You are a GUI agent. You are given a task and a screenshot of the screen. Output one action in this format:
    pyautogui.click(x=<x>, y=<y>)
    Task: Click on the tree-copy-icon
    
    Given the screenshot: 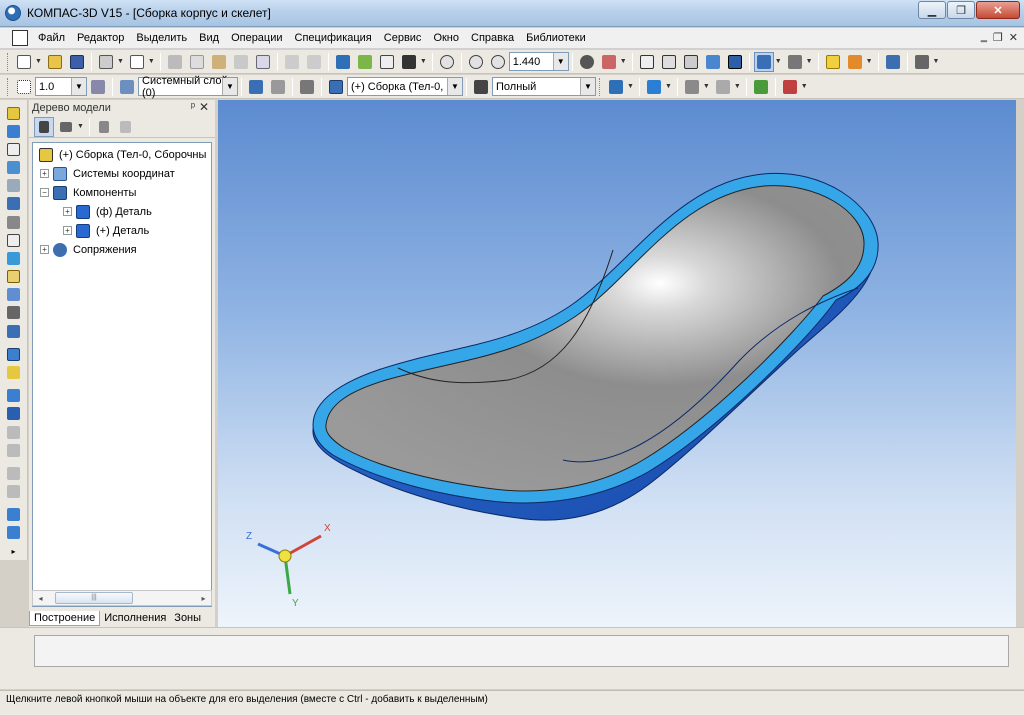 What is the action you would take?
    pyautogui.click(x=126, y=127)
    